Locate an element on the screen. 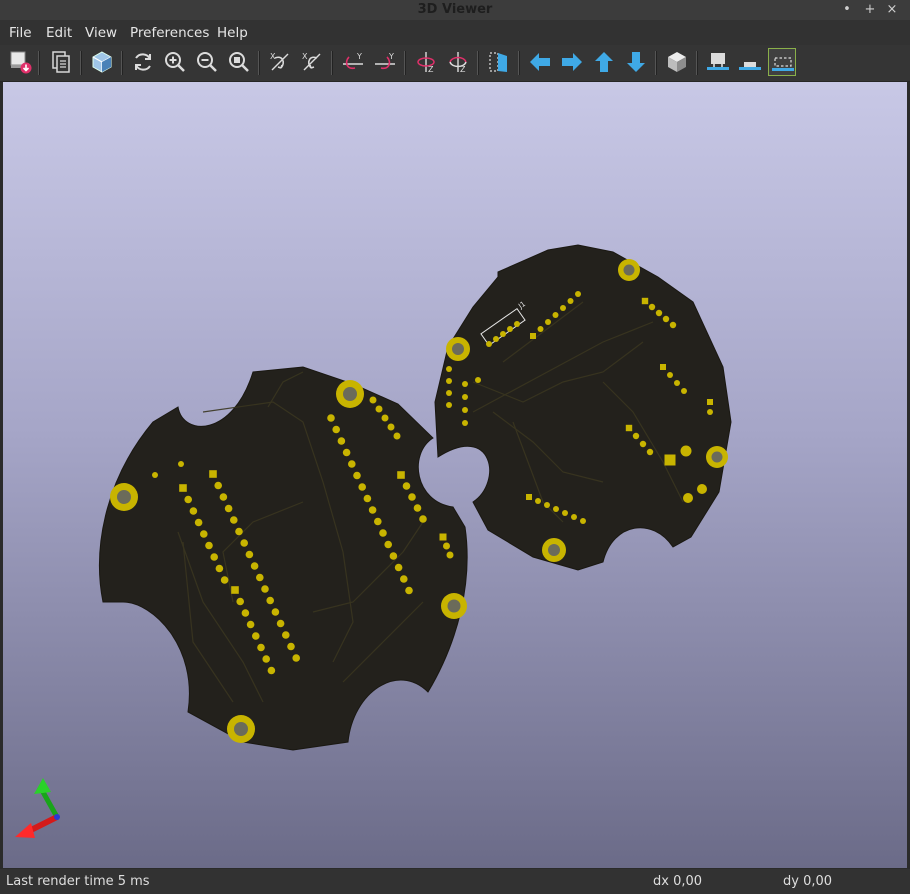  export-image-icon is located at coordinates (20, 62).